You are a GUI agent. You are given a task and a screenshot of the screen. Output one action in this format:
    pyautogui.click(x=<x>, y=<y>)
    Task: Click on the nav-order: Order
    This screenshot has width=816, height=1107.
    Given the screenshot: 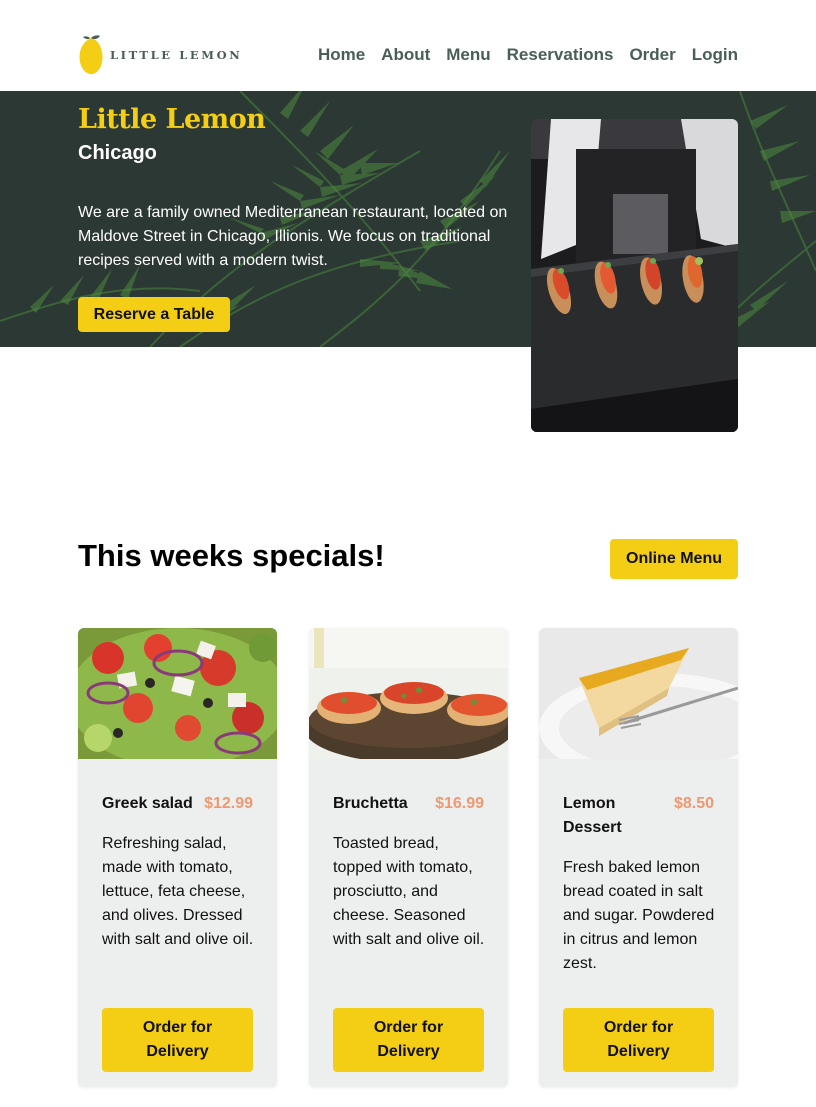 What is the action you would take?
    pyautogui.click(x=652, y=55)
    